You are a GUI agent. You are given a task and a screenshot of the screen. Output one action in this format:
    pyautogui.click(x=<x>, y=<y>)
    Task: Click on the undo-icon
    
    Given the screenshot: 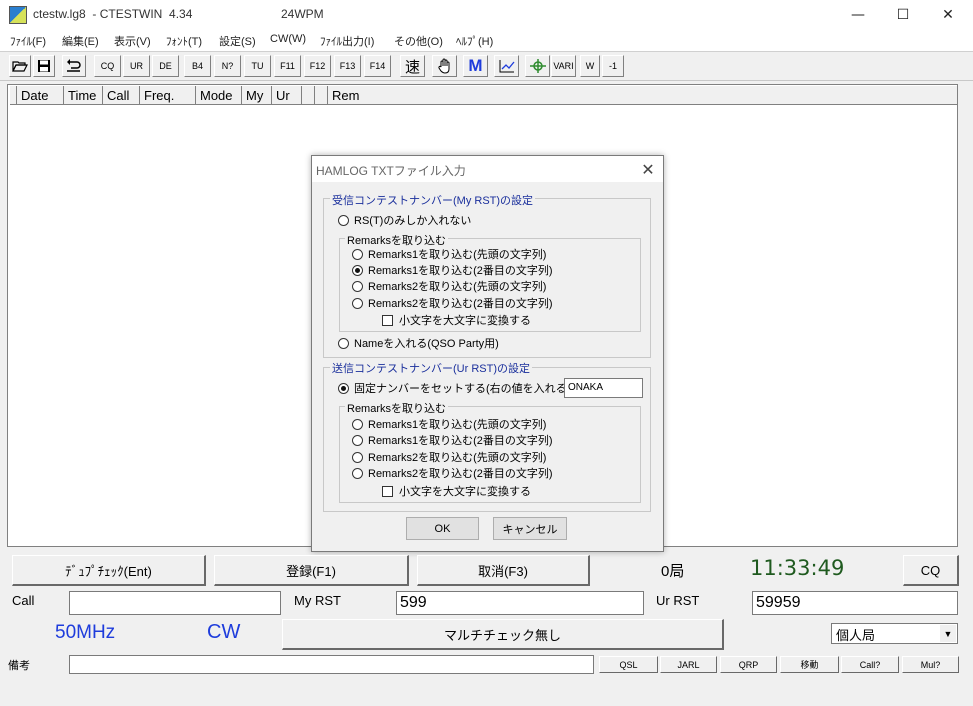 What is the action you would take?
    pyautogui.click(x=74, y=65)
    